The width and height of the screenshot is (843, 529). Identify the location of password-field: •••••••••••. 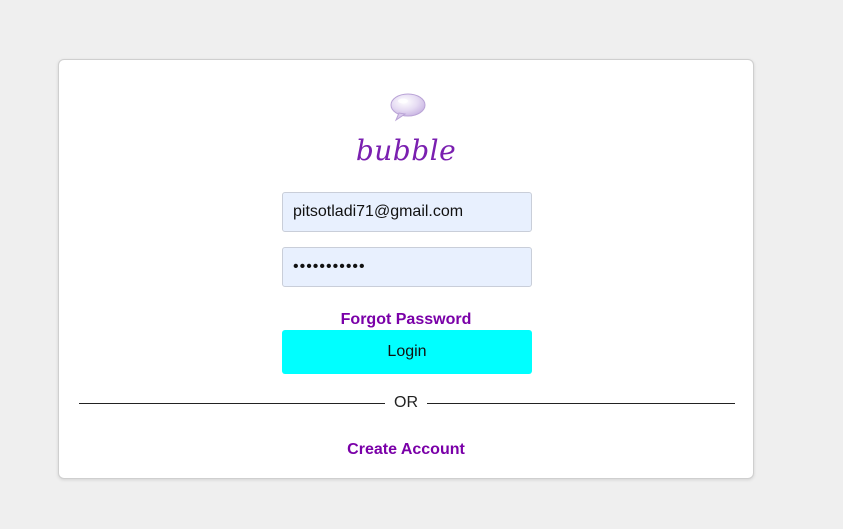
(407, 267).